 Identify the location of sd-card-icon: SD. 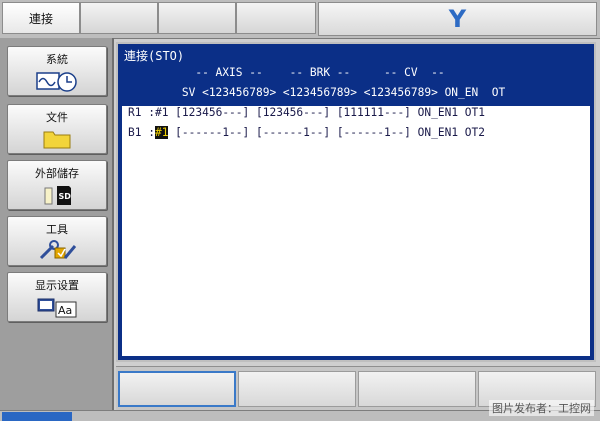
(57, 195).